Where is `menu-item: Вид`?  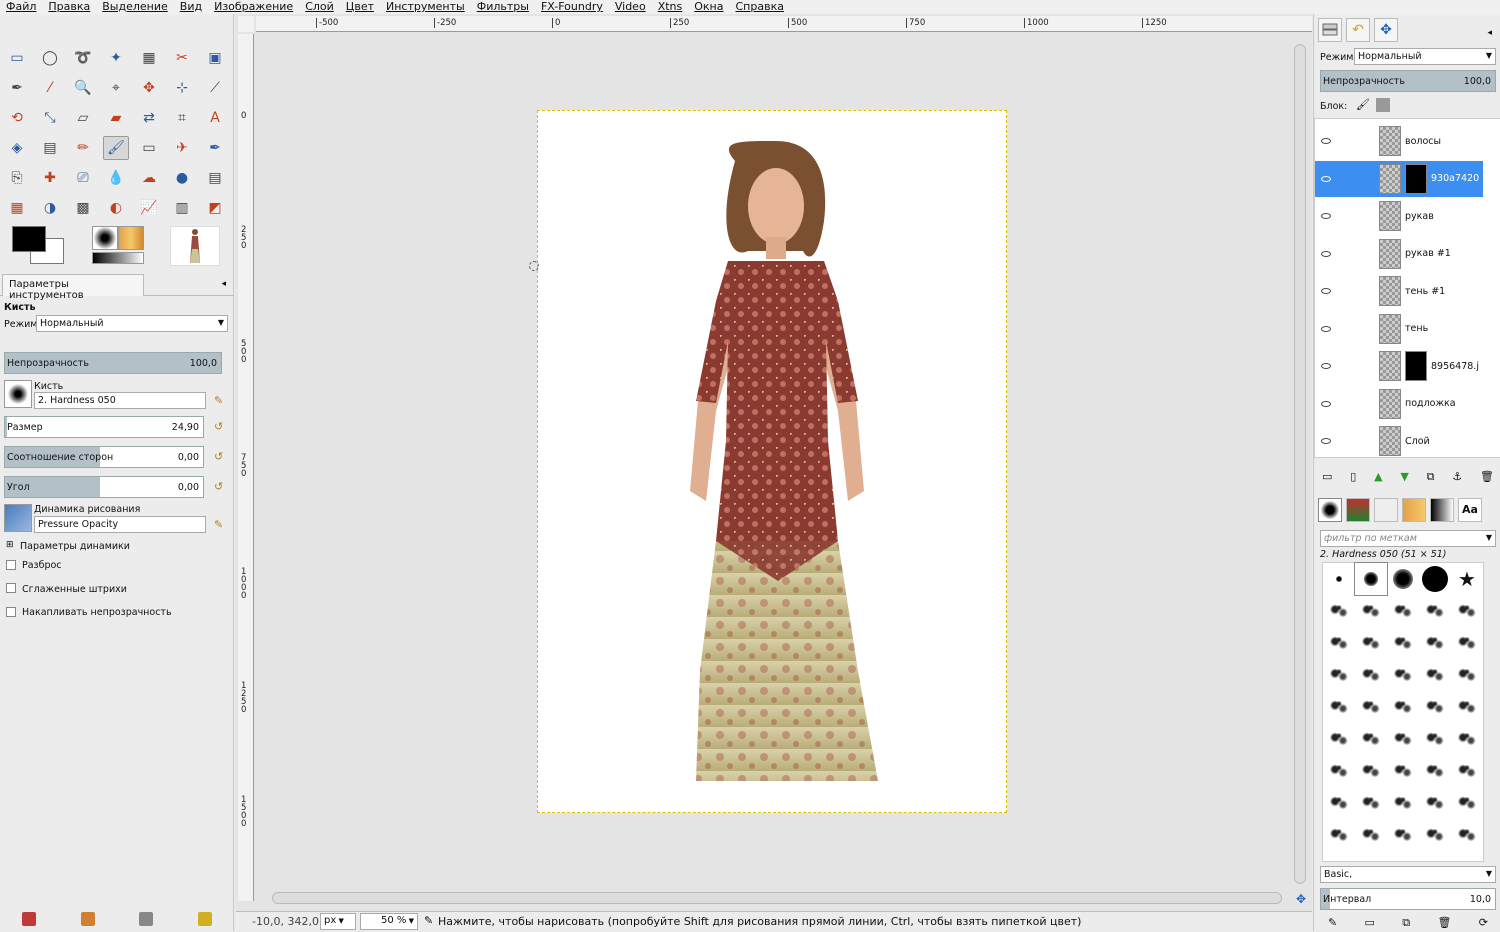 menu-item: Вид is located at coordinates (191, 7).